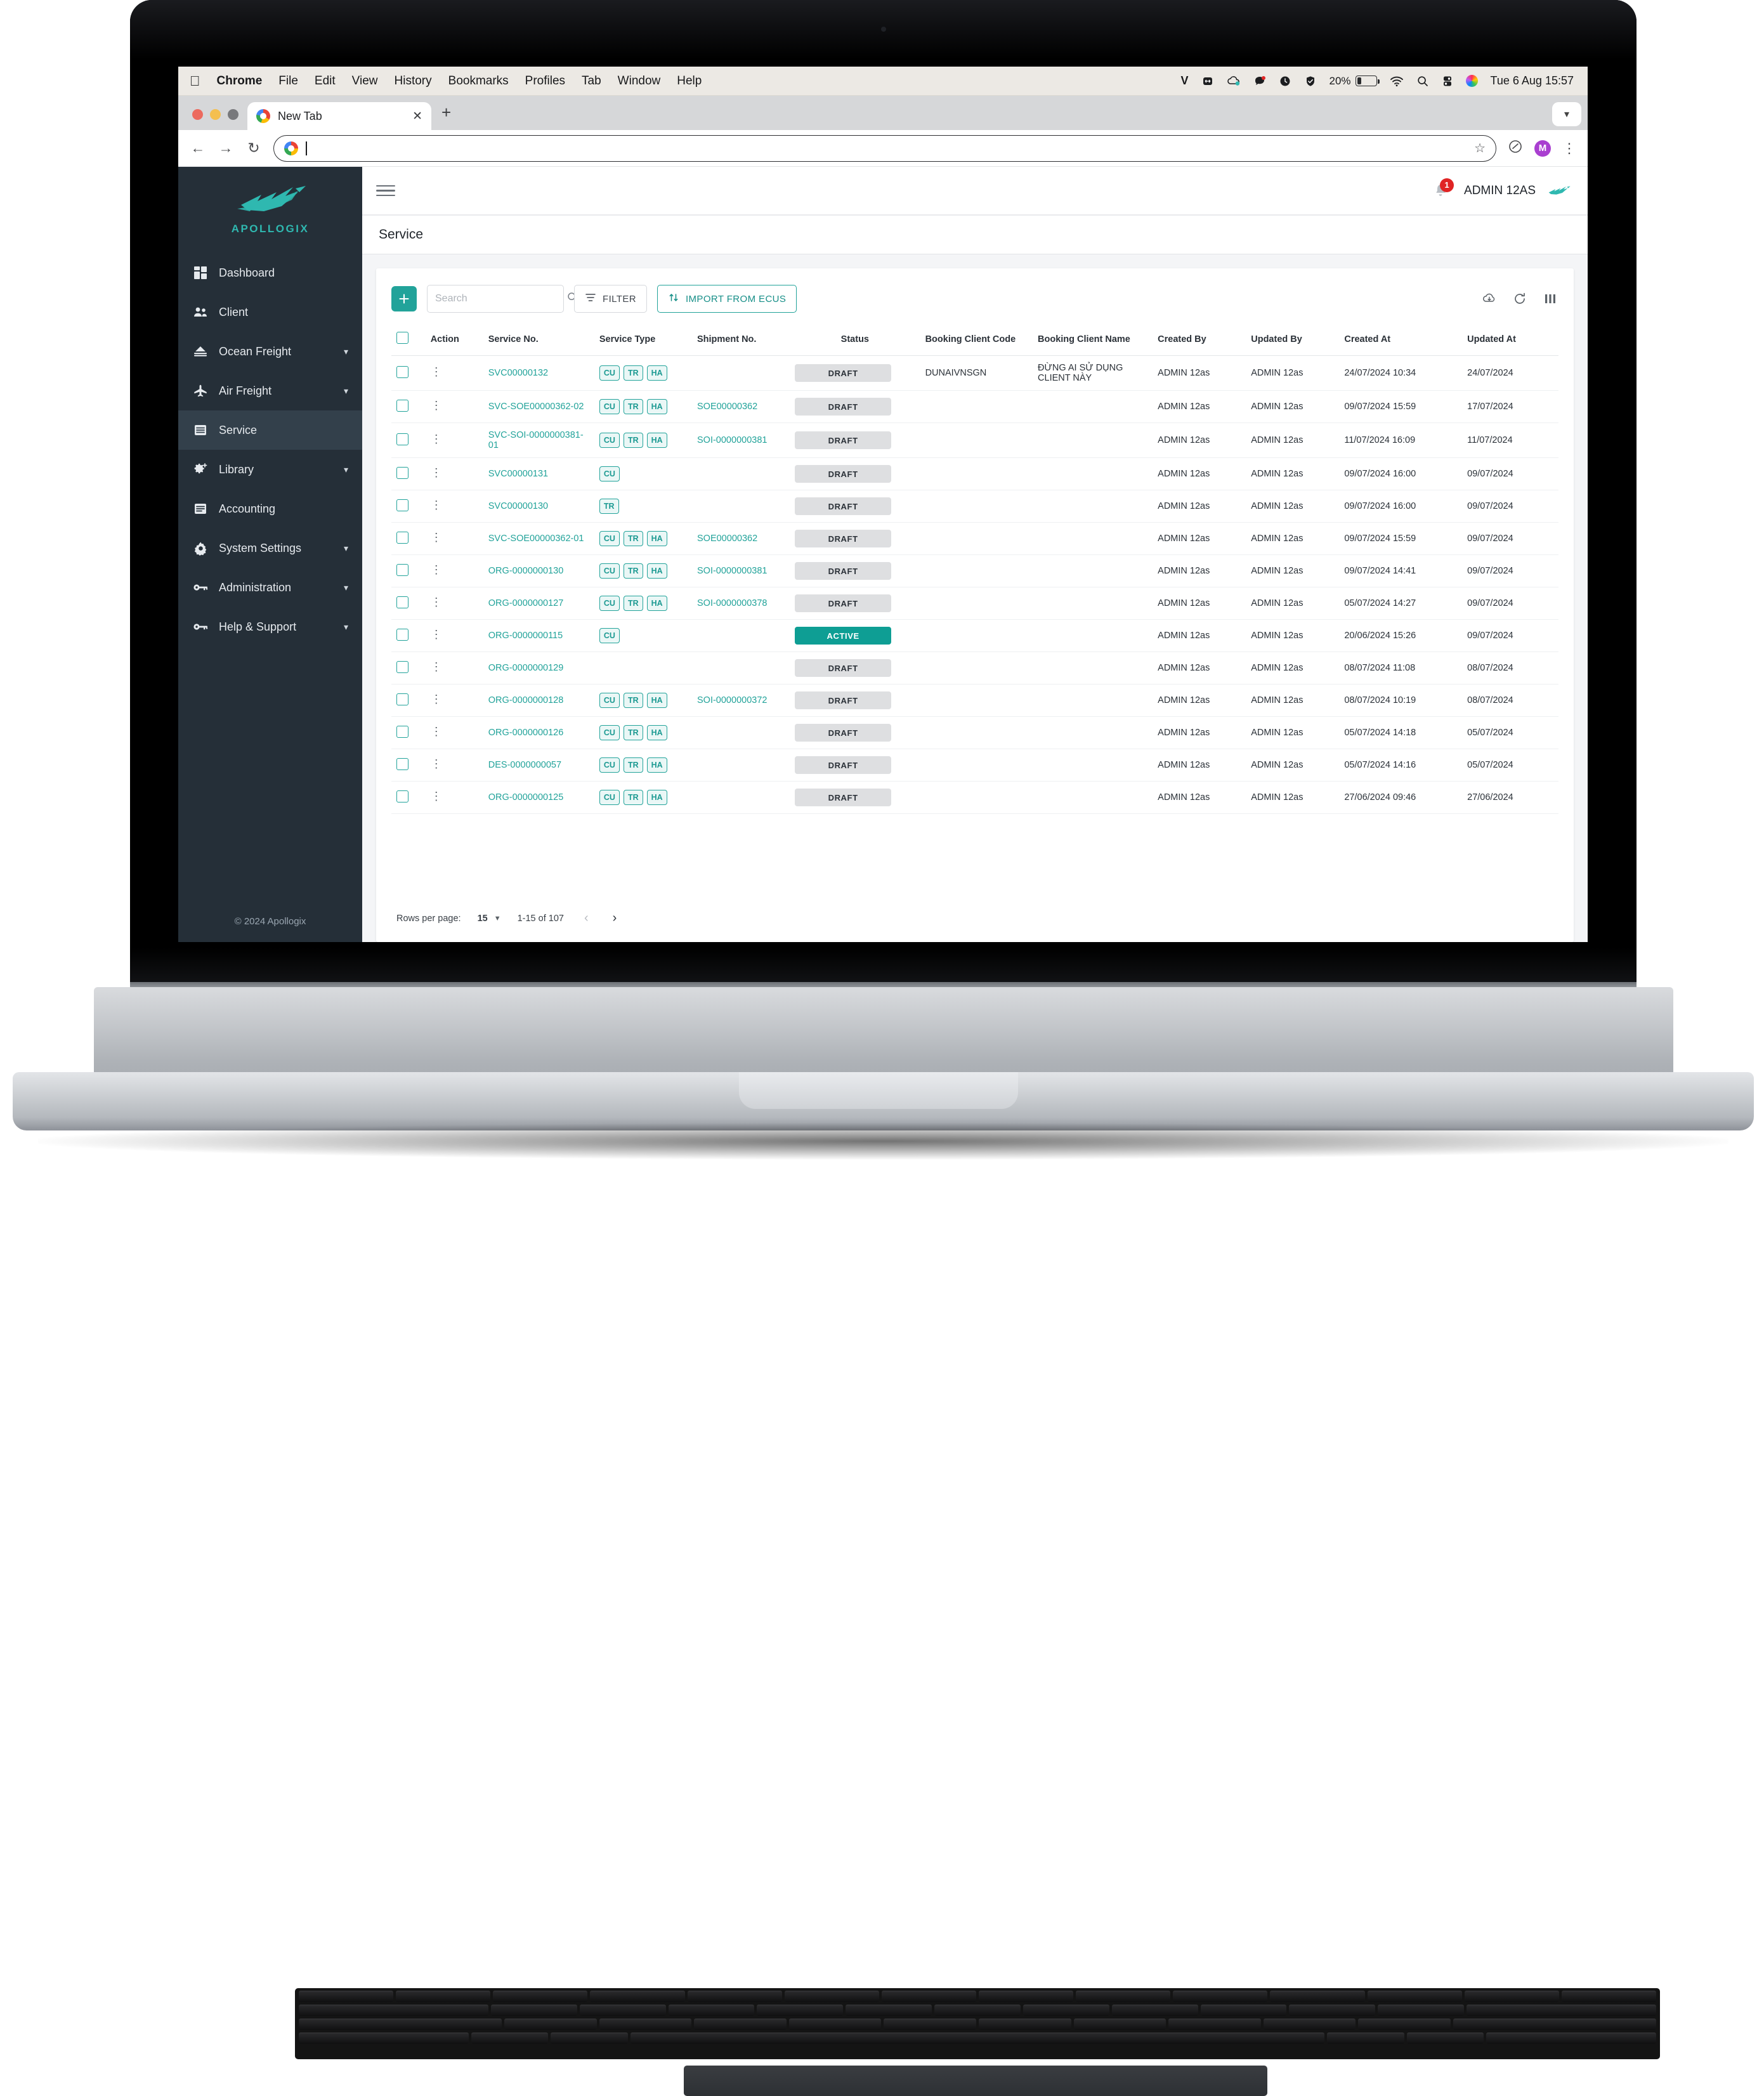 This screenshot has width=1764, height=2096. Describe the element at coordinates (741, 603) in the screenshot. I see `cell-shipment-no: SOI-0000000378` at that location.